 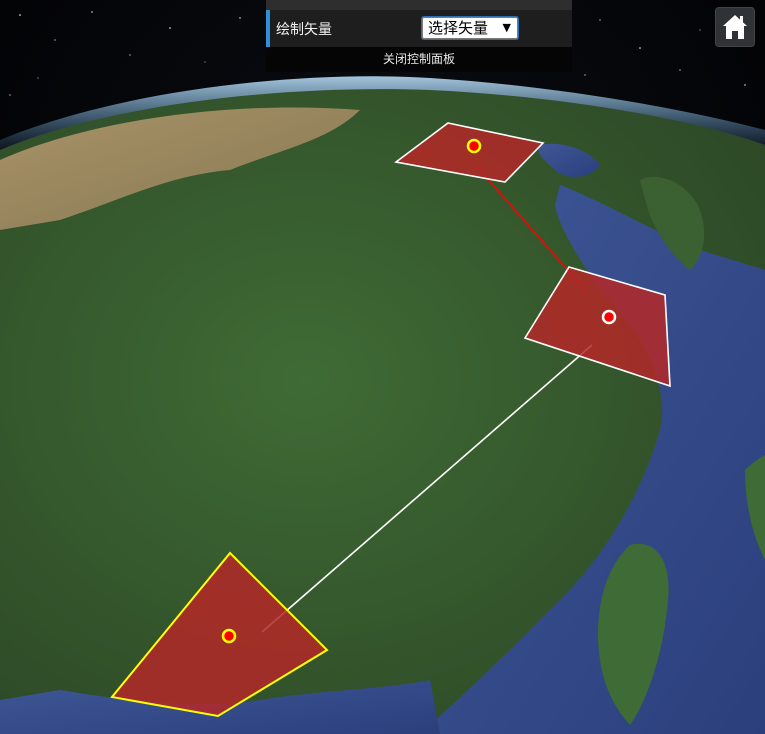 I want to click on north-point-marker, so click(x=474, y=146).